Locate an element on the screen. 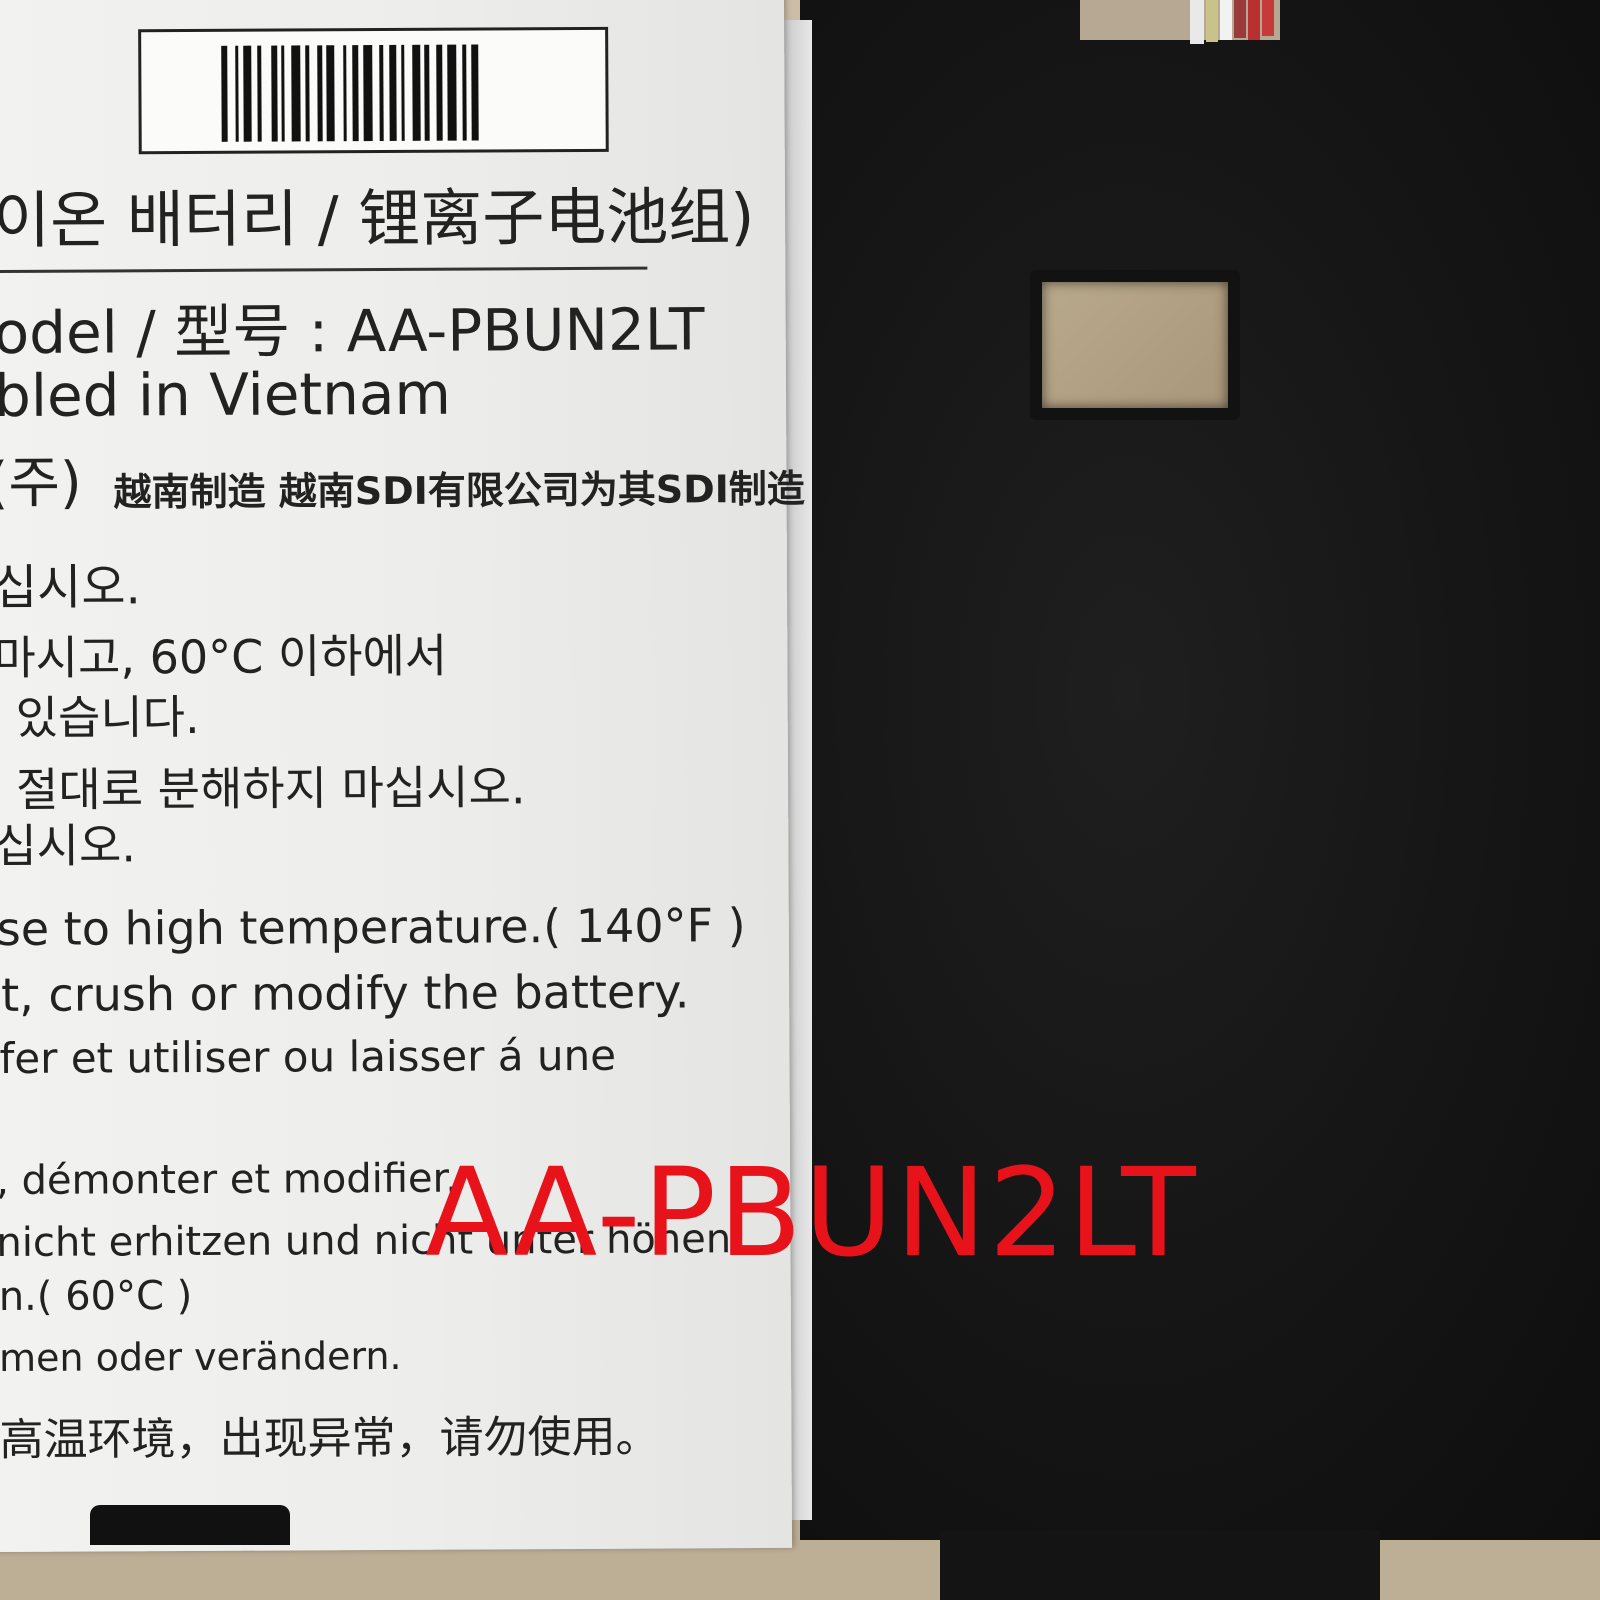 This screenshot has height=1600, width=1600. label-title: 이온 배터리 / 锂离子电池组) is located at coordinates (377, 219).